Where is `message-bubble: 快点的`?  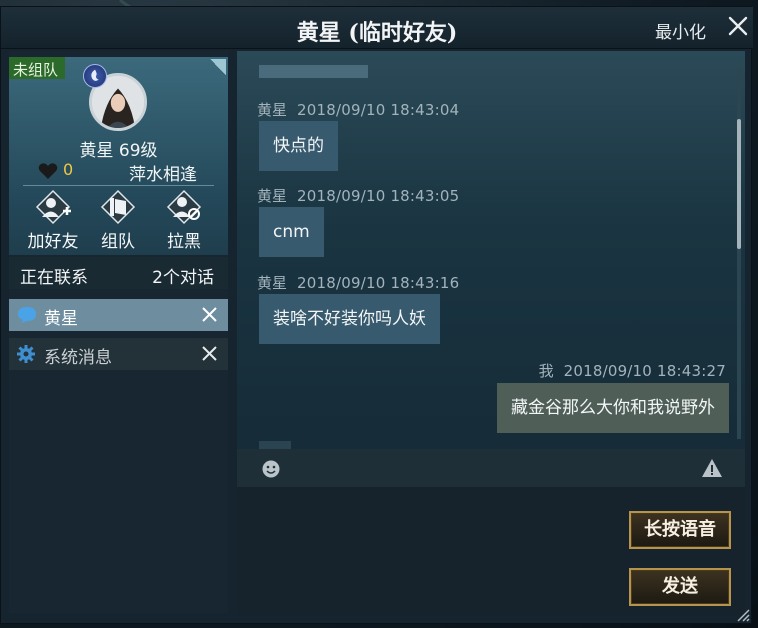 message-bubble: 快点的 is located at coordinates (298, 146).